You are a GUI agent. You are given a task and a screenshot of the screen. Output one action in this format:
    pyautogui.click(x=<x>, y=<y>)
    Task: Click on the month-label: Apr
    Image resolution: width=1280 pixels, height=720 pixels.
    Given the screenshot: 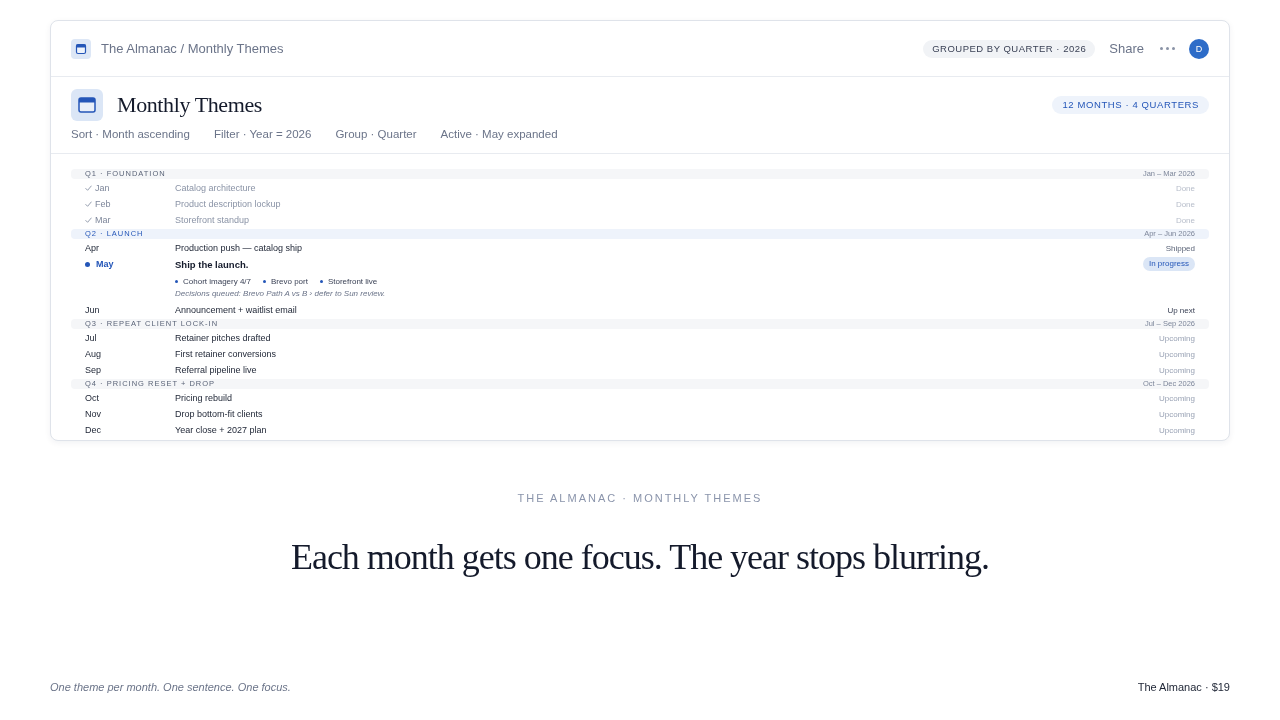 What is the action you would take?
    pyautogui.click(x=92, y=248)
    